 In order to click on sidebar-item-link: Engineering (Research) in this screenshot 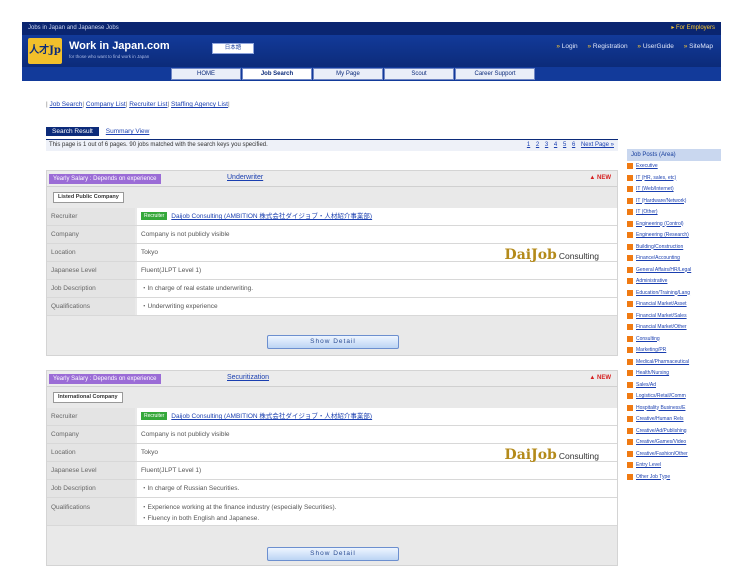, I will do `click(662, 235)`.